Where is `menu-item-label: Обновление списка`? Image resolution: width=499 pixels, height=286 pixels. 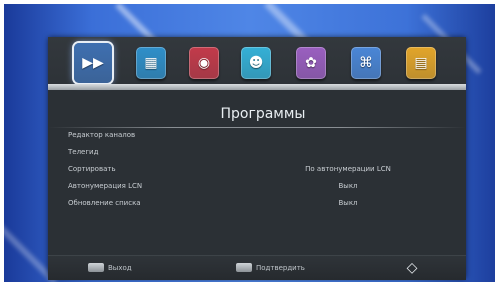 menu-item-label: Обновление списка is located at coordinates (104, 203).